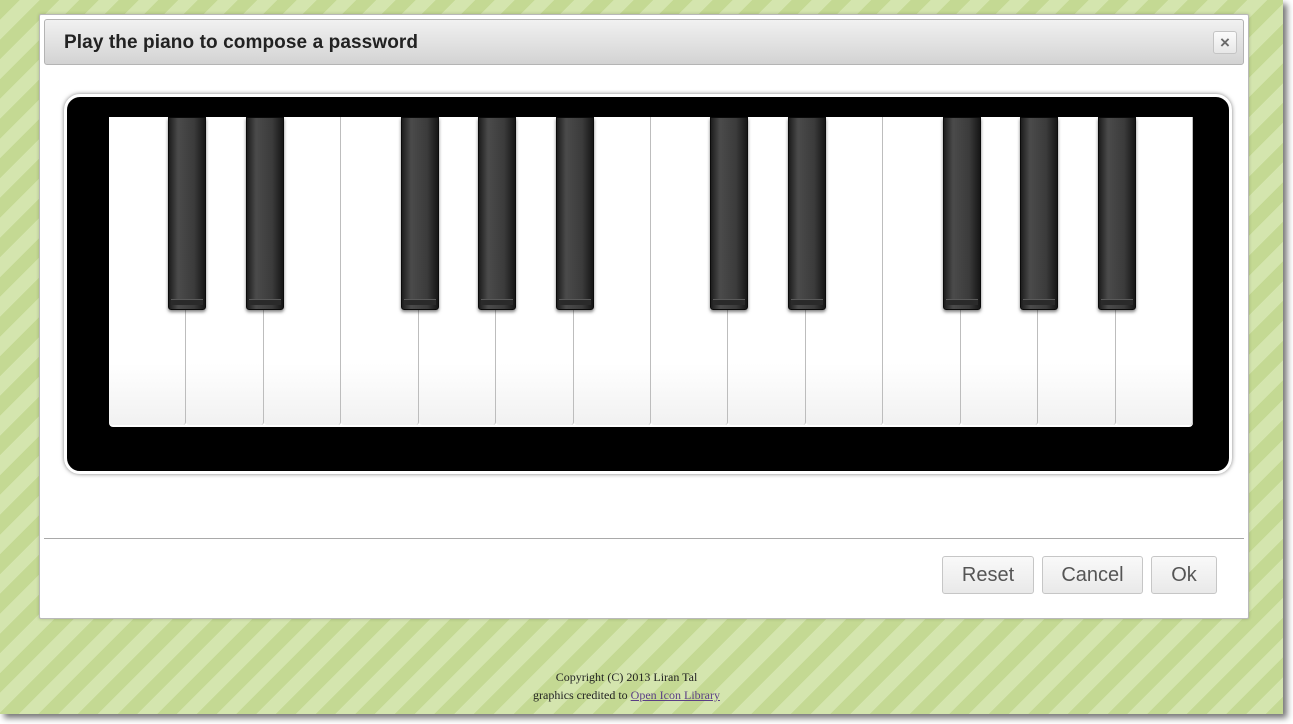 The width and height of the screenshot is (1293, 724). Describe the element at coordinates (241, 42) in the screenshot. I see `dialog-title: Play the piano to compose a password` at that location.